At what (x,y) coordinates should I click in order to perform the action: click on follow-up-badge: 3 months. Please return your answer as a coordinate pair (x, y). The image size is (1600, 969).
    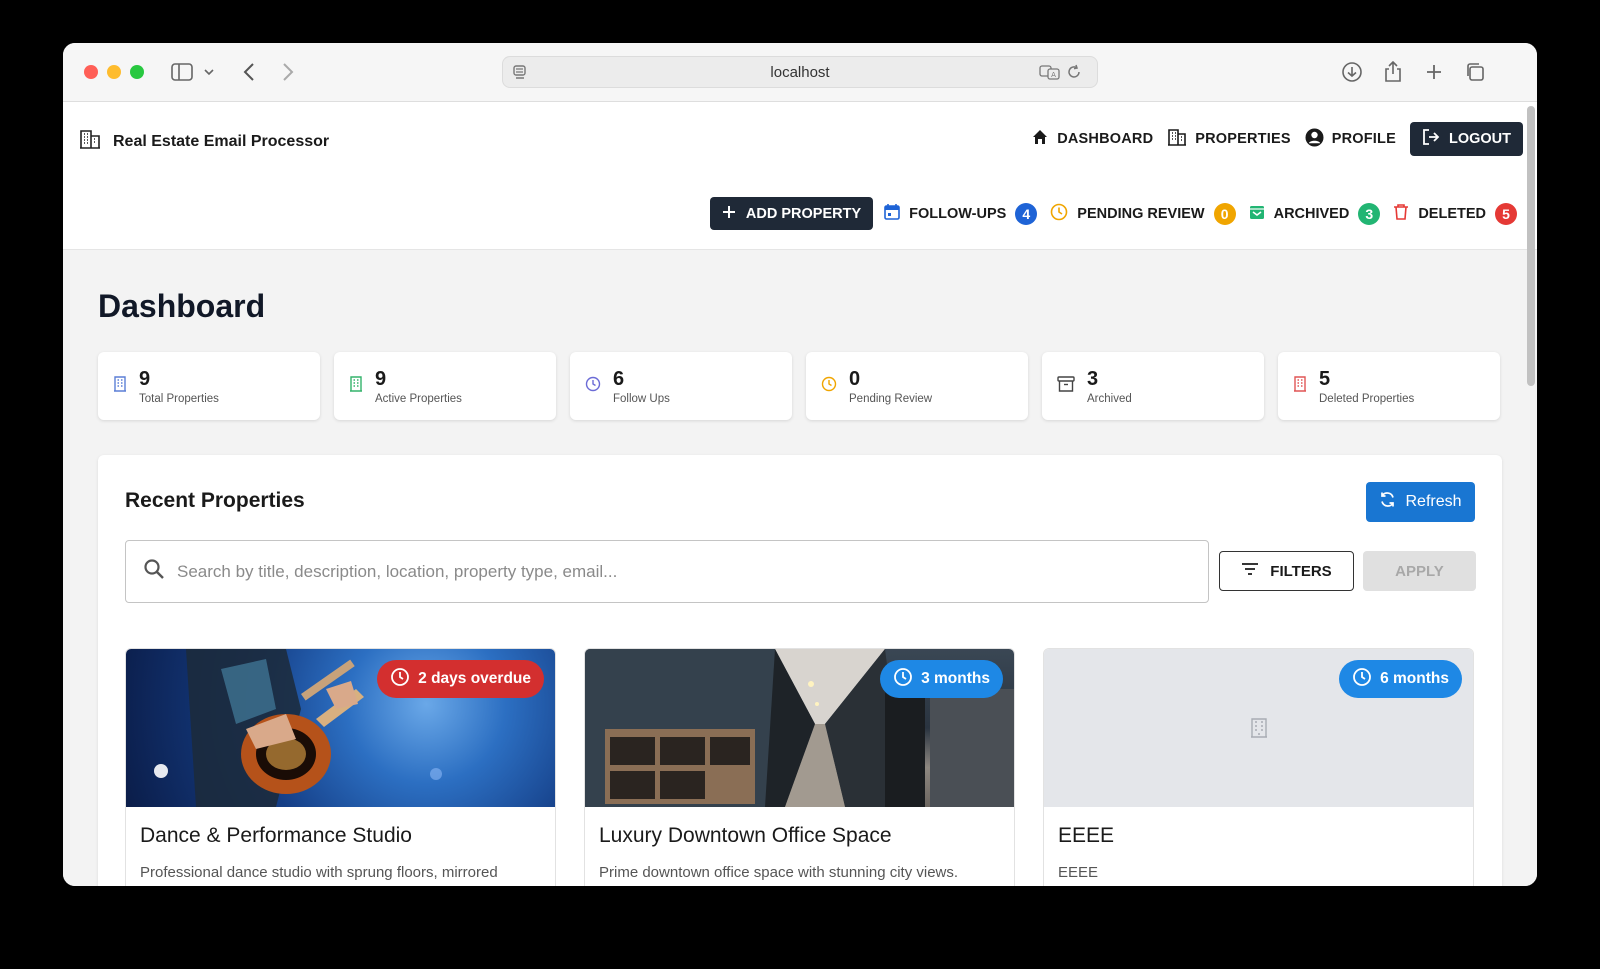
    Looking at the image, I should click on (941, 679).